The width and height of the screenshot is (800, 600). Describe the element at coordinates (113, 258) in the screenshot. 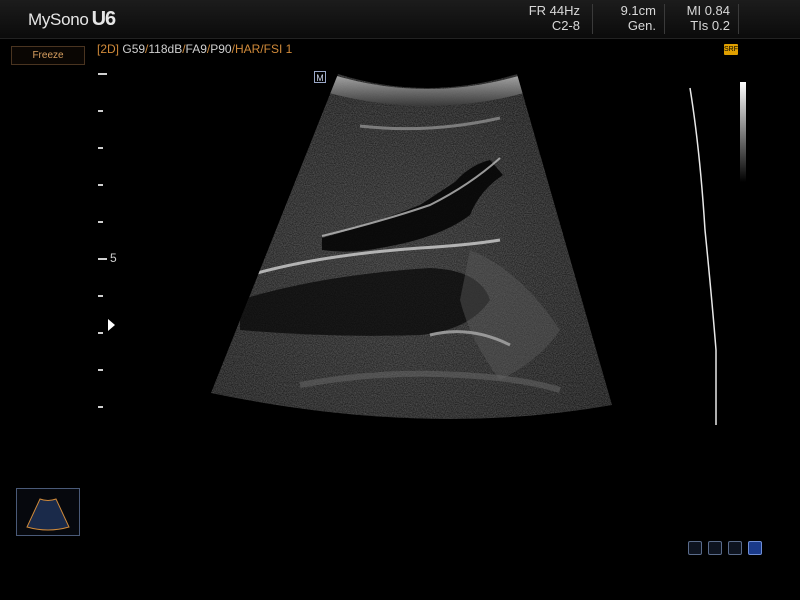

I see `depth-label: 5` at that location.